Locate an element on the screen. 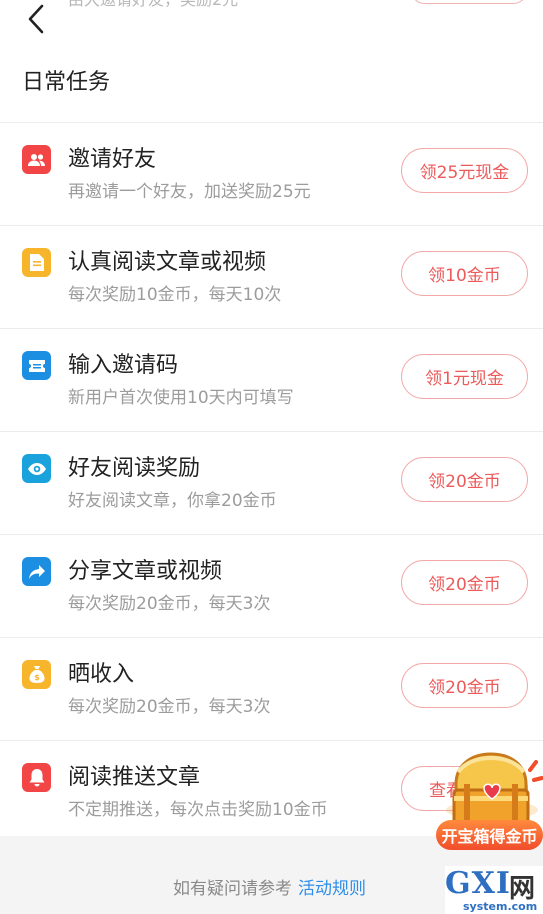 The height and width of the screenshot is (914, 543). chevron-left-icon is located at coordinates (39, 19).